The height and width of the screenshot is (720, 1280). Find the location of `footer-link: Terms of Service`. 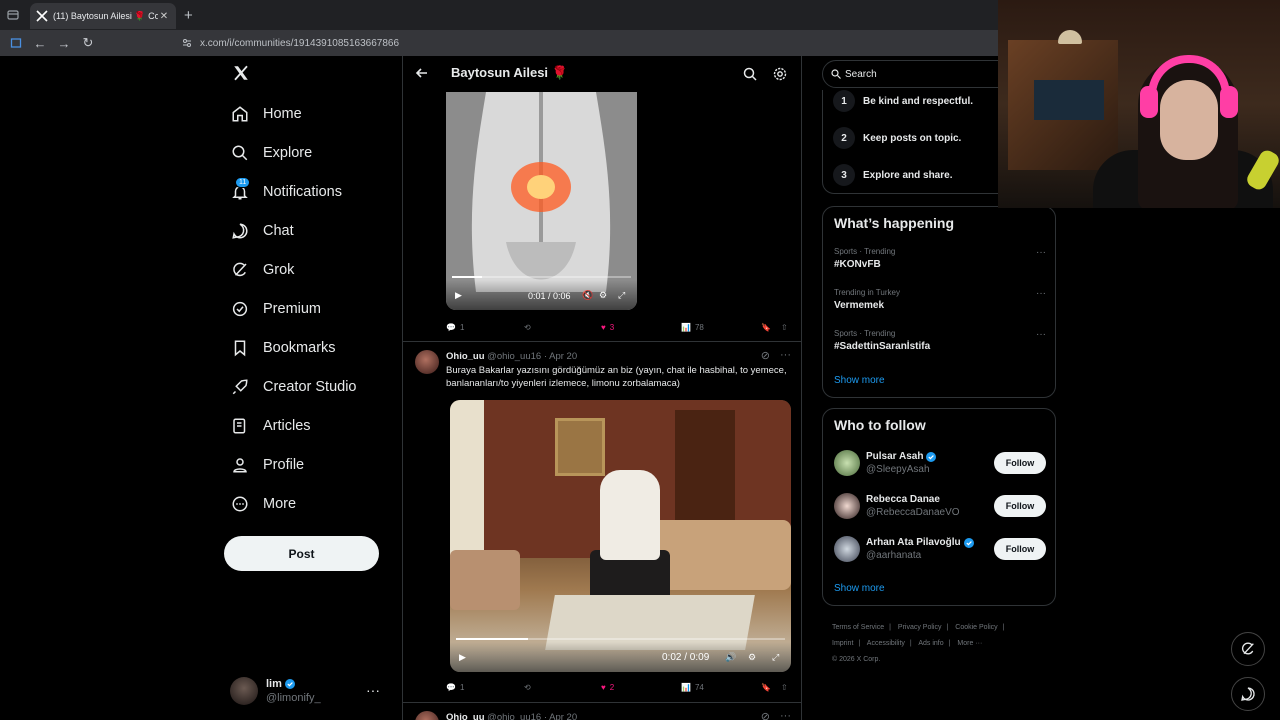

footer-link: Terms of Service is located at coordinates (858, 627).